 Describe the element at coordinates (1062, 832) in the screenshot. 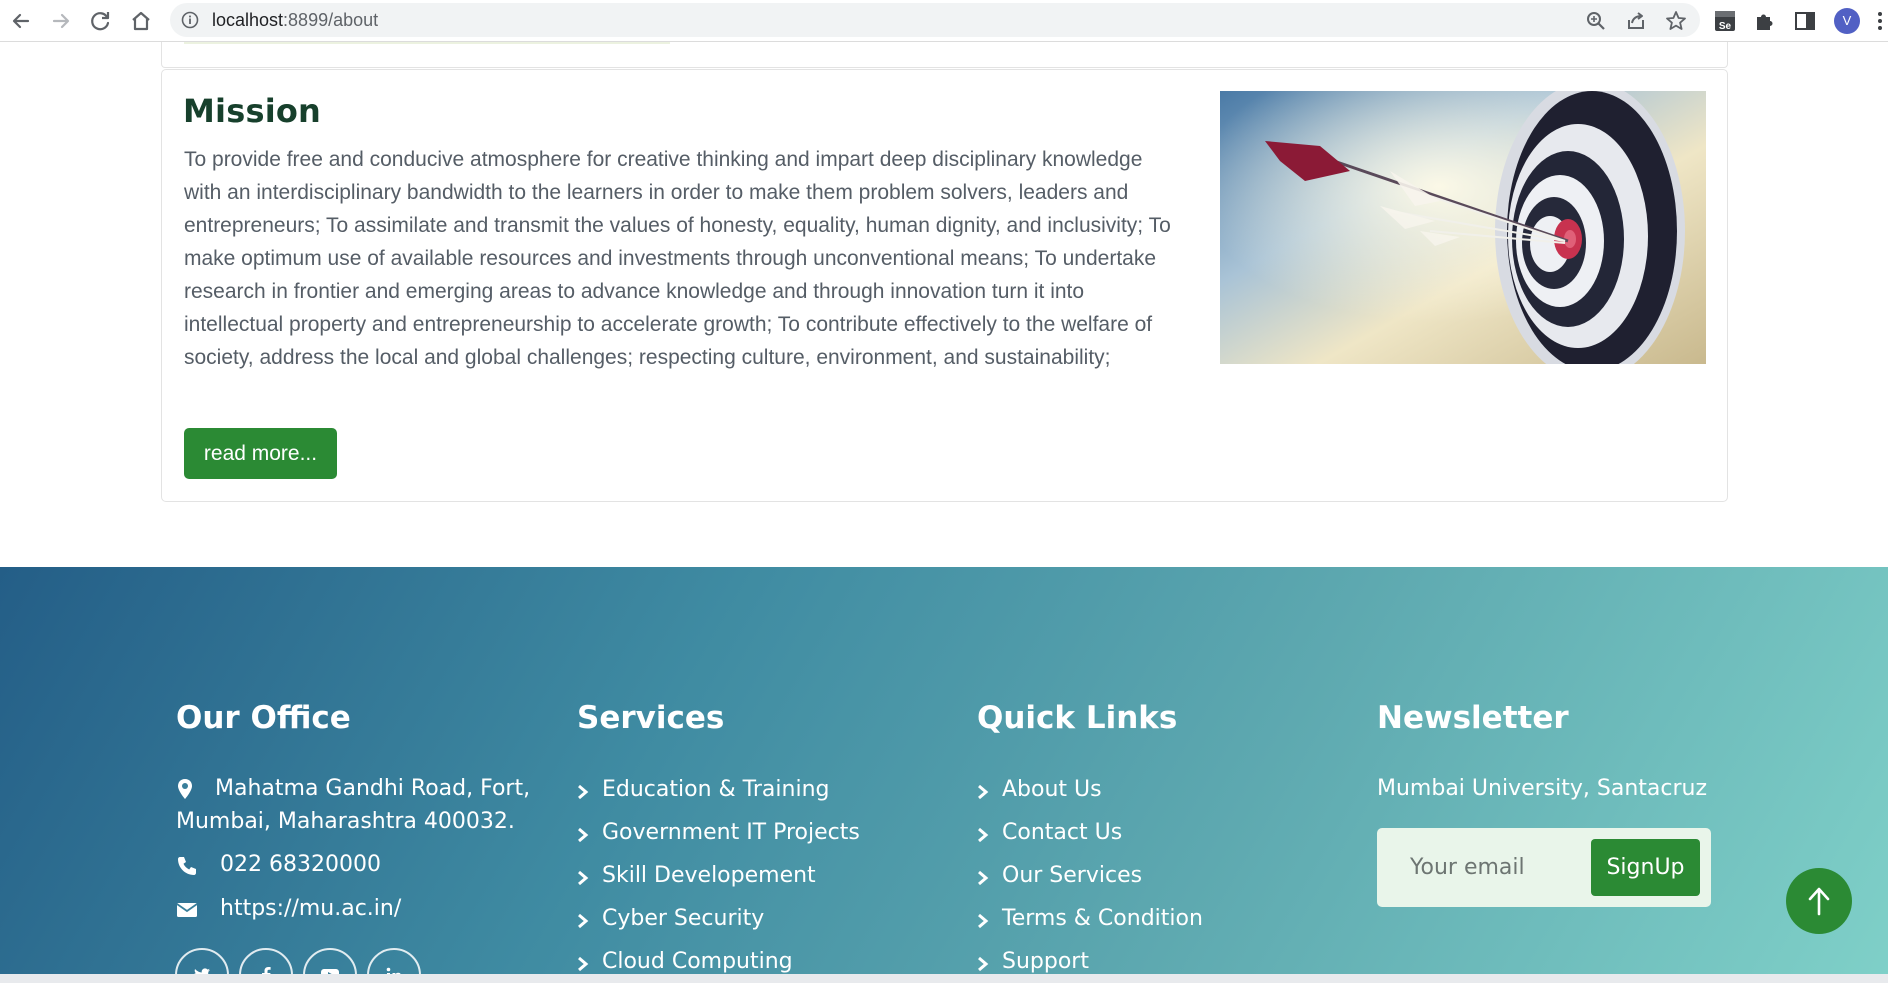

I see `quick-link-contact: Contact Us` at that location.